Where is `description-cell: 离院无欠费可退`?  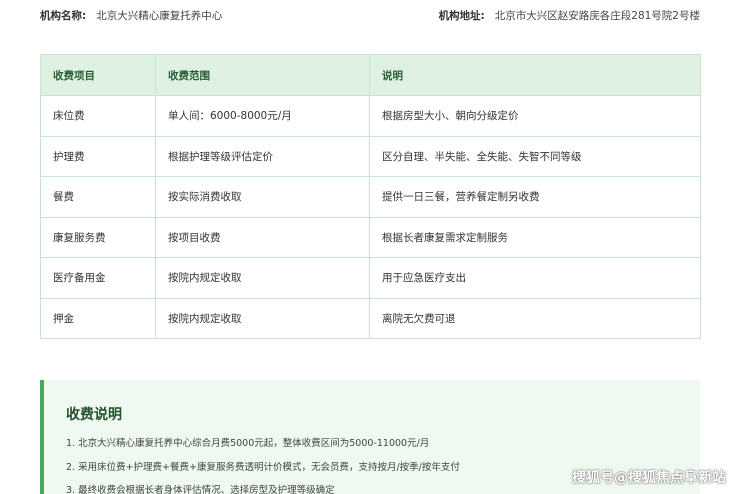 description-cell: 离院无欠费可退 is located at coordinates (535, 318).